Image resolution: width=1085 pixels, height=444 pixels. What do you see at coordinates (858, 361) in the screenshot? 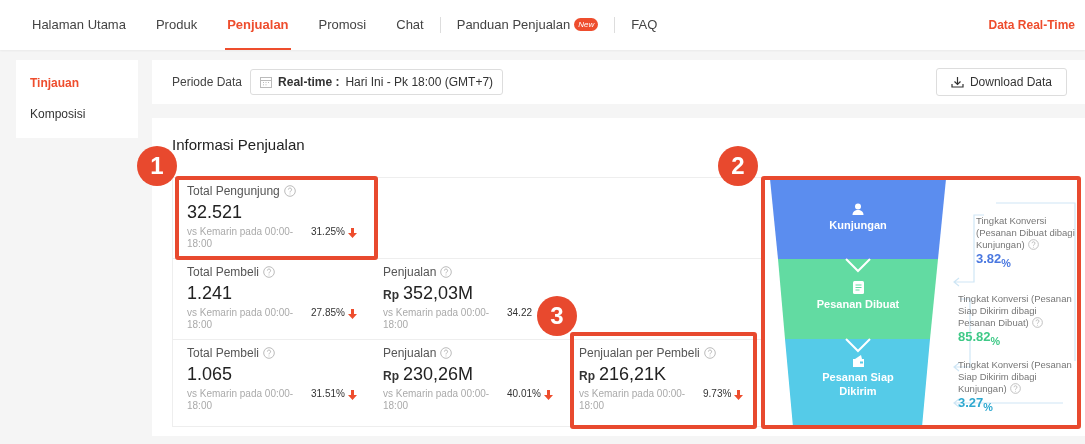
I see `wallet-icon` at bounding box center [858, 361].